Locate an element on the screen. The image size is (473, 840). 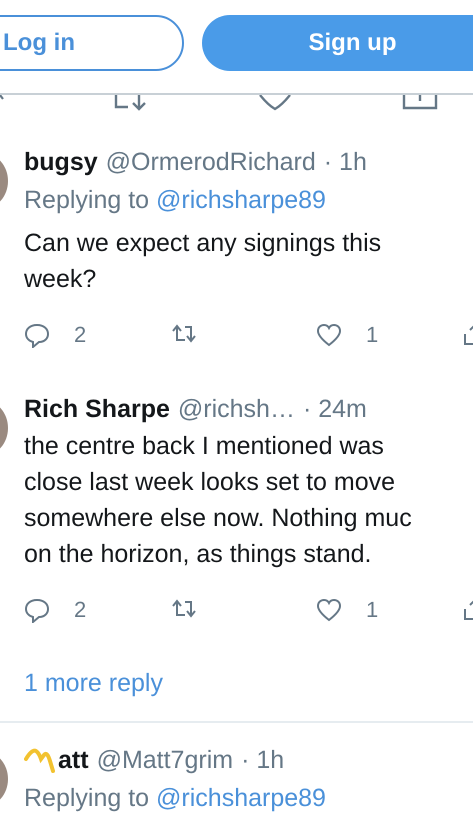
user-name: bugsy is located at coordinates (61, 162).